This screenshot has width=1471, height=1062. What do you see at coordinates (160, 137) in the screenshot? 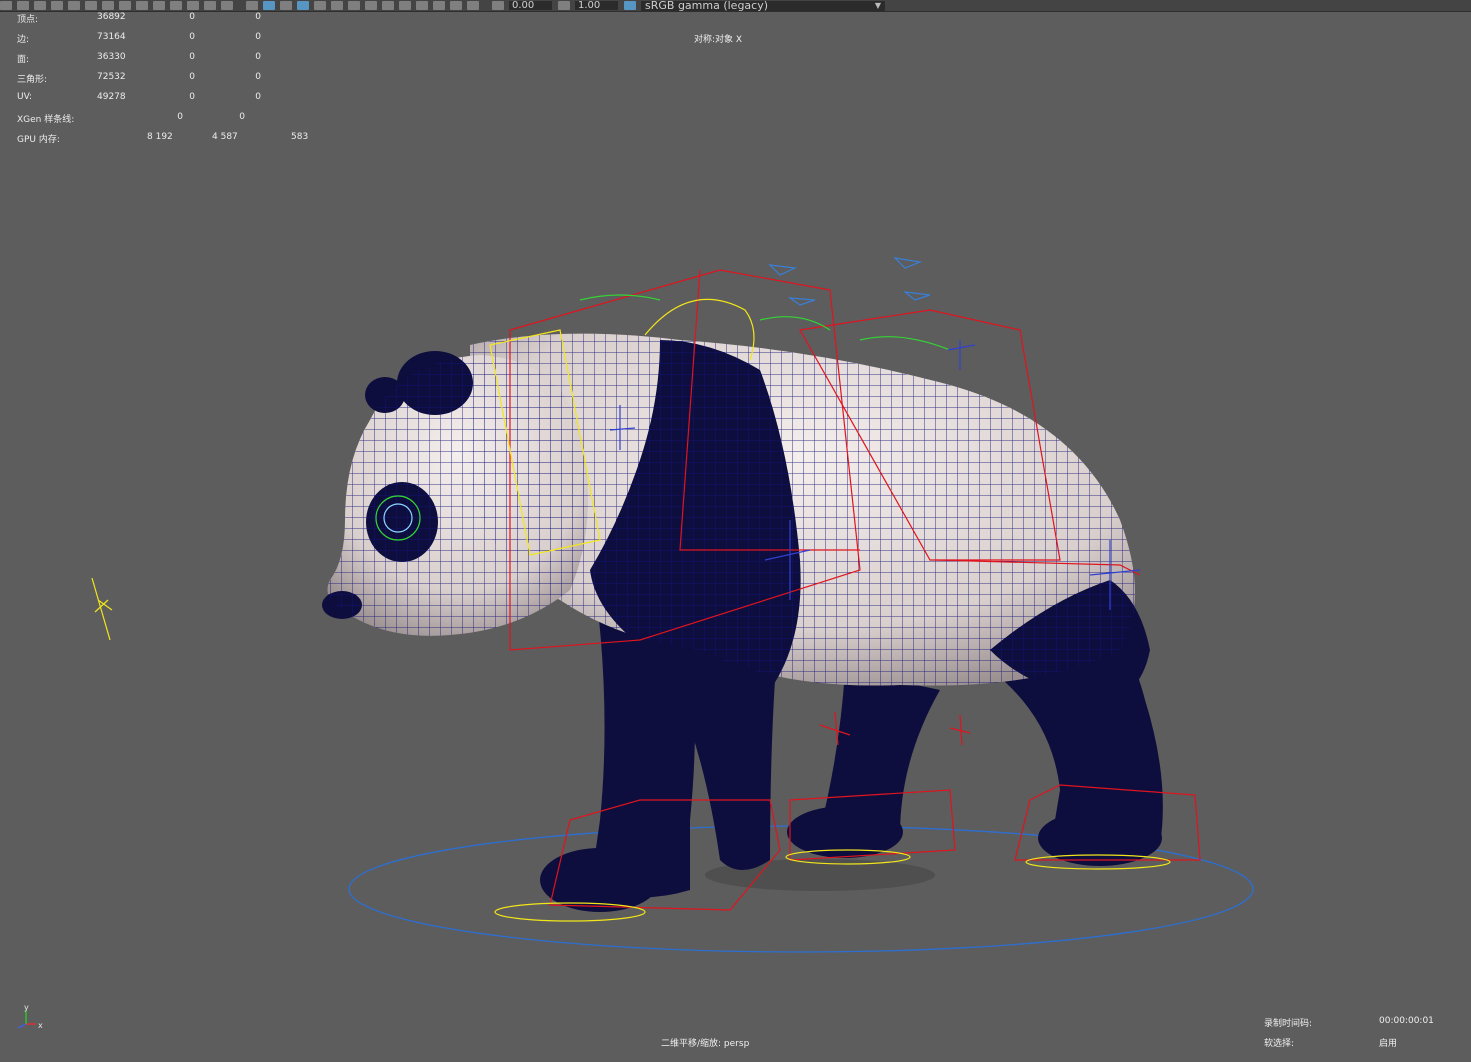
I see `hud-value: 8 192` at bounding box center [160, 137].